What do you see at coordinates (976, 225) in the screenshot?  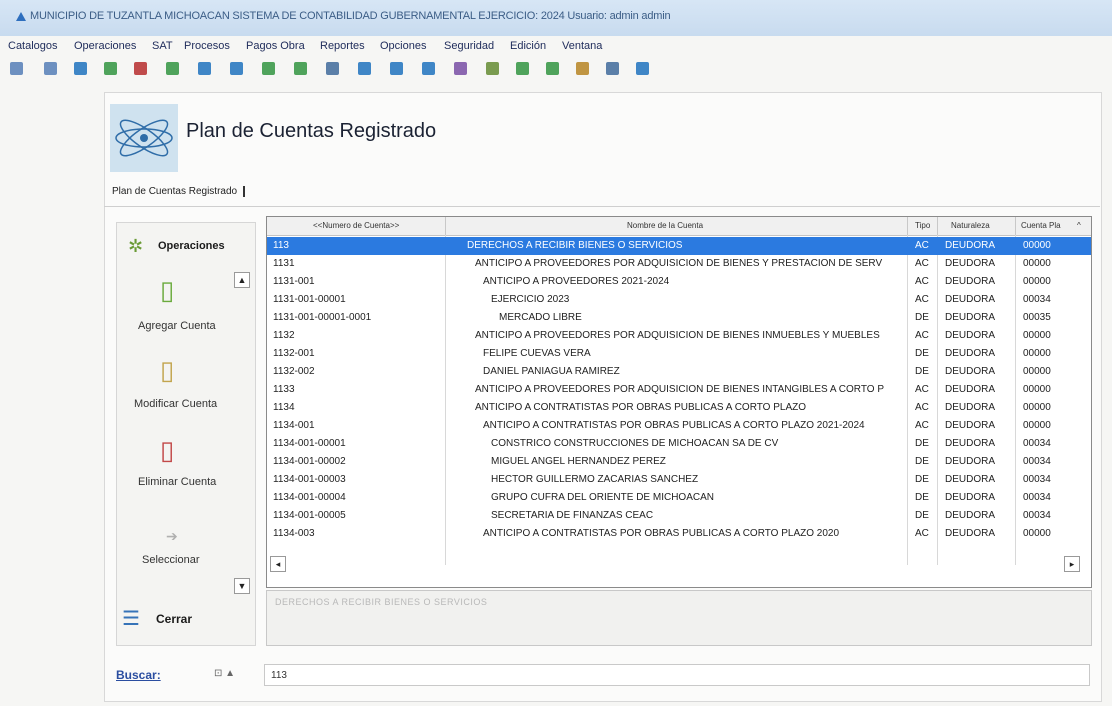 I see `col-naturaleza: Naturaleza` at bounding box center [976, 225].